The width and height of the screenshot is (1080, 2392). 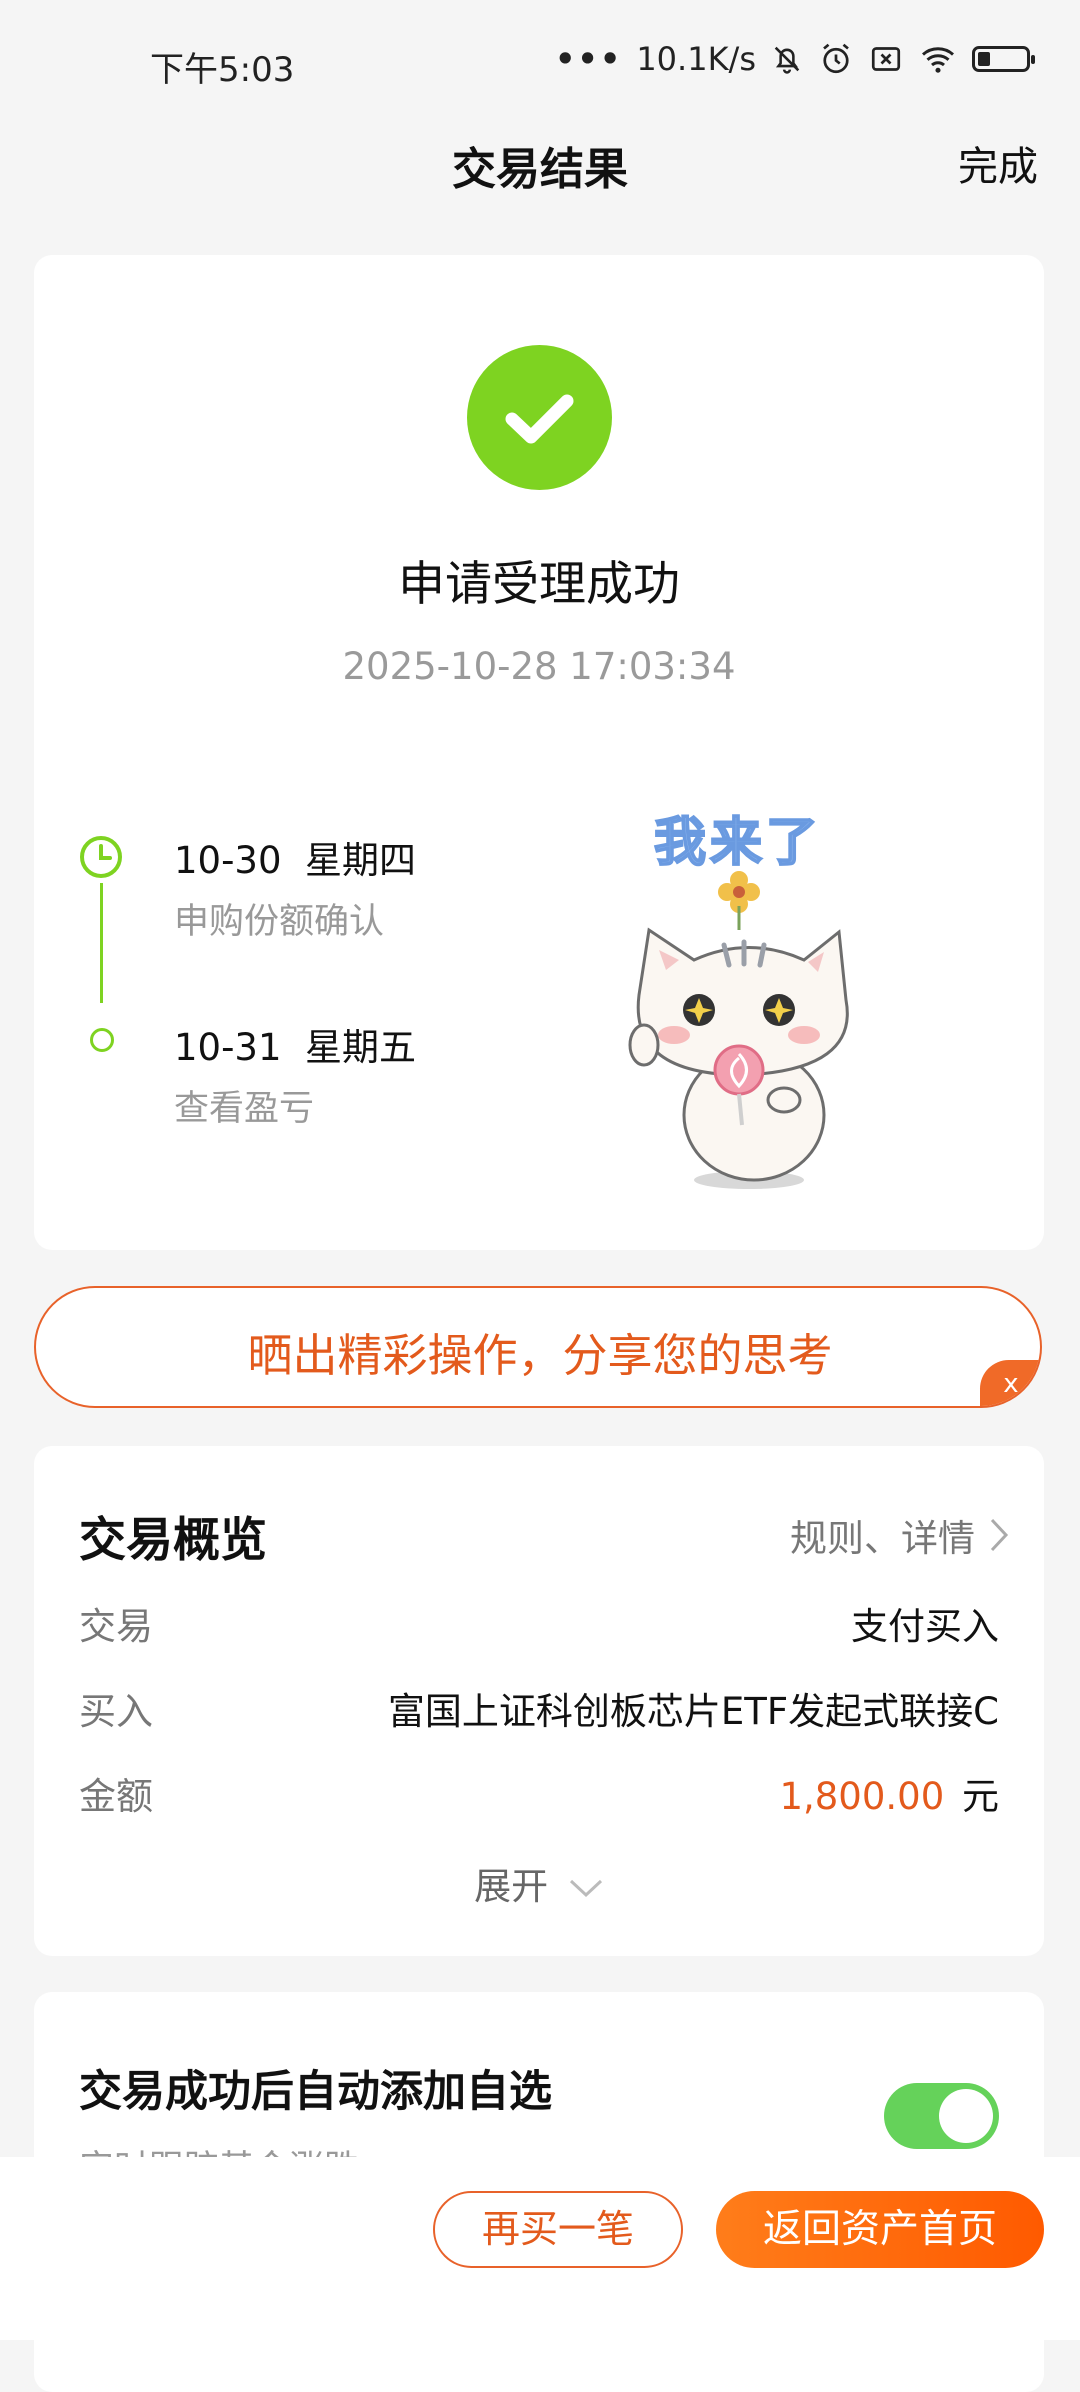 I want to click on row-label-buy: 买入, so click(x=116, y=1711).